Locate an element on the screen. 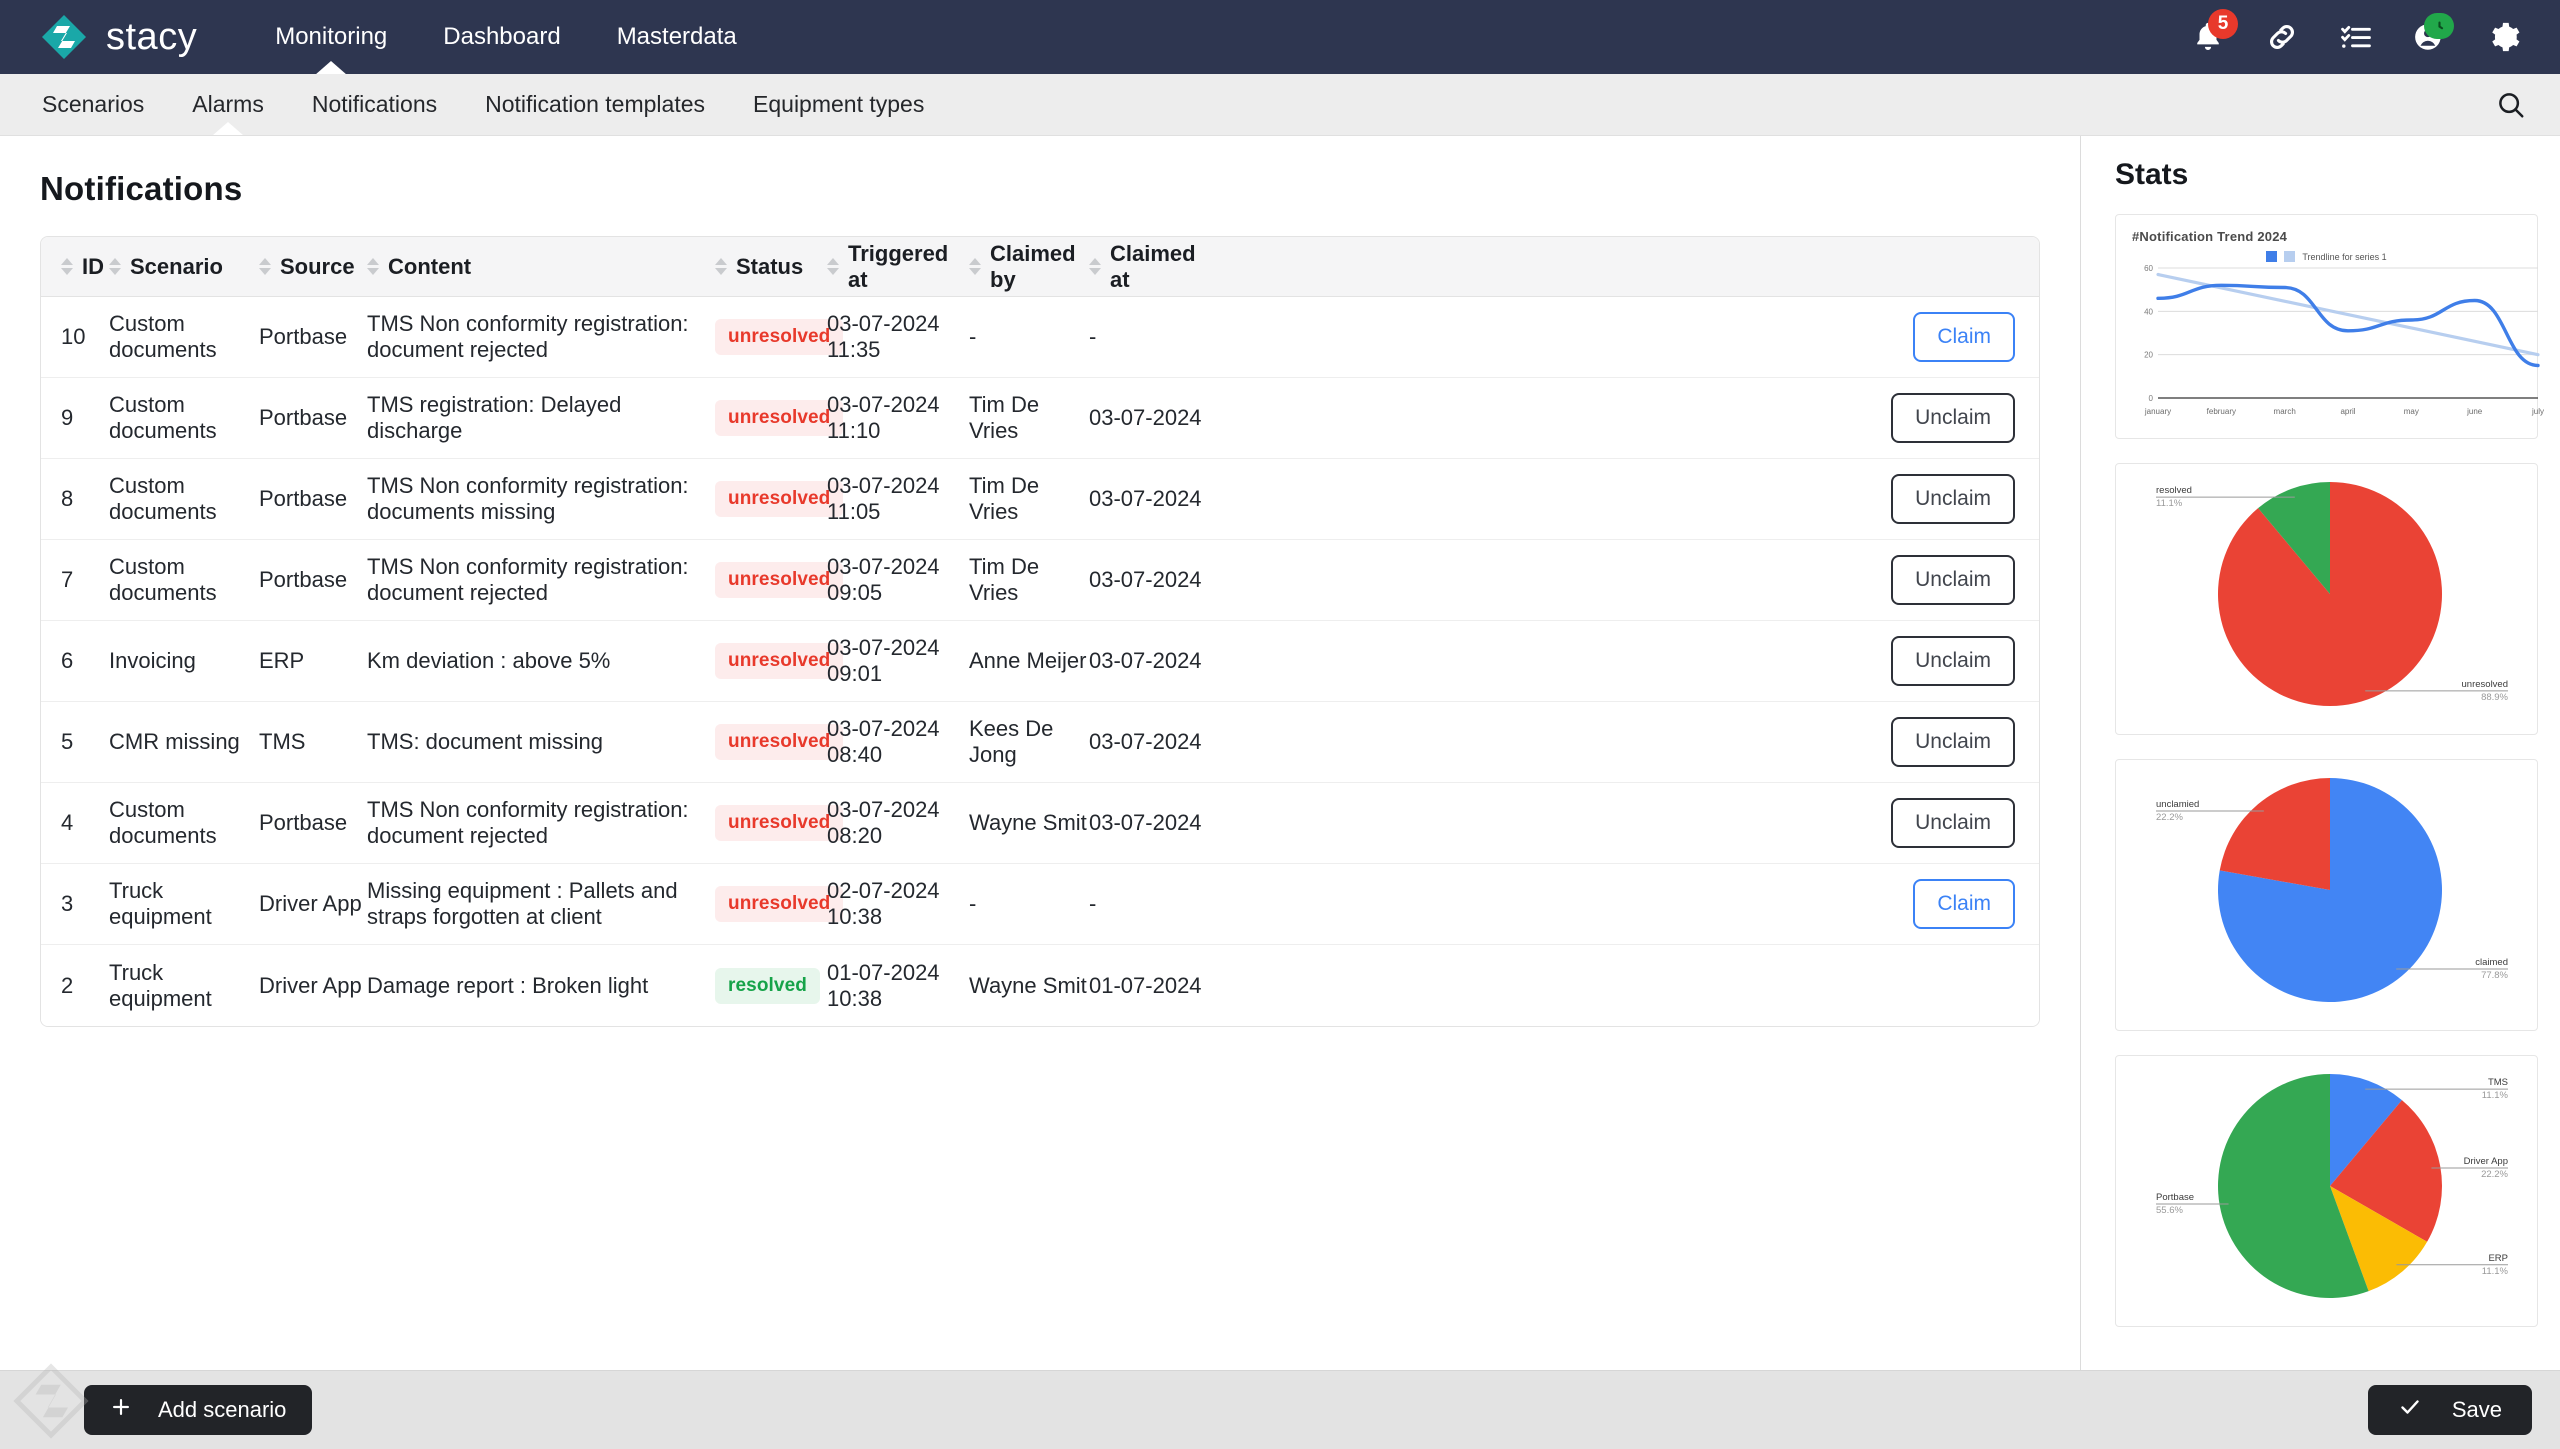 The image size is (2560, 1449). cell-claimed-at: 03-07-2024 is located at coordinates (1145, 741).